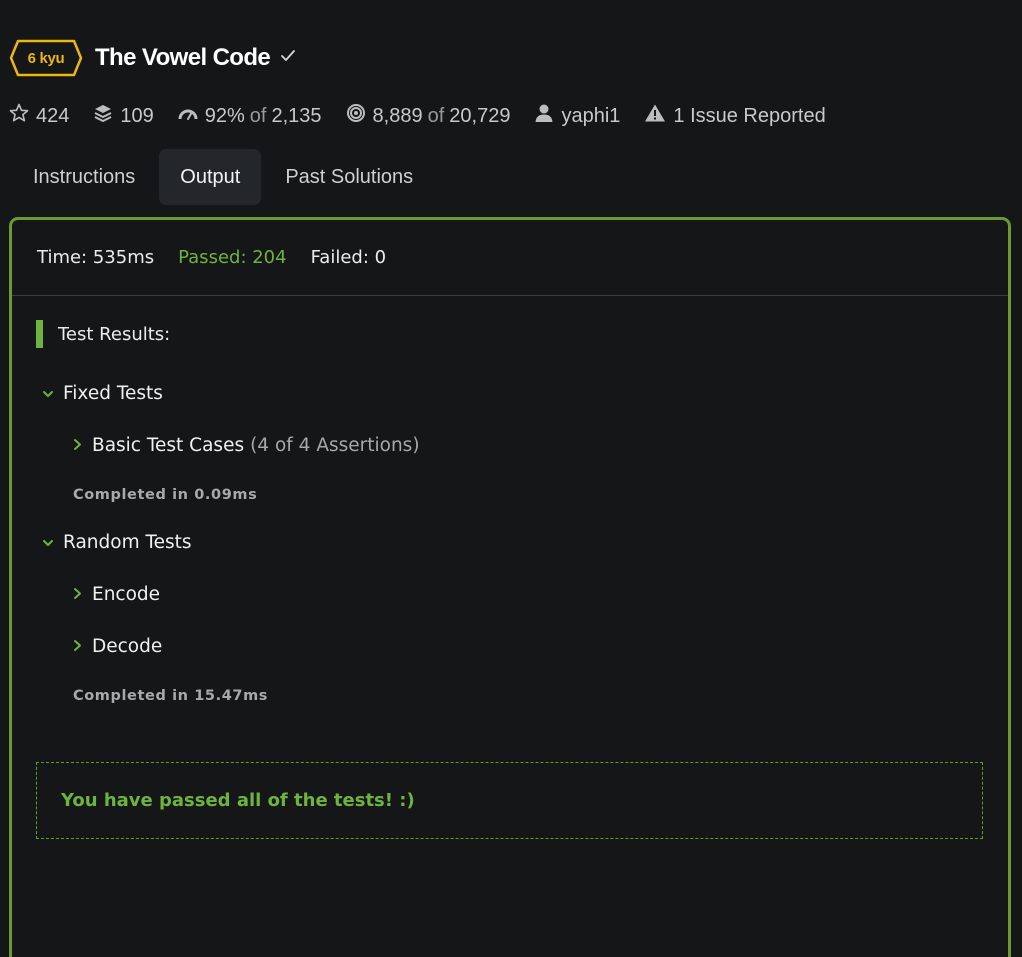 This screenshot has height=957, width=1022. I want to click on all-passed-message: You have passed all of the tests! :), so click(509, 800).